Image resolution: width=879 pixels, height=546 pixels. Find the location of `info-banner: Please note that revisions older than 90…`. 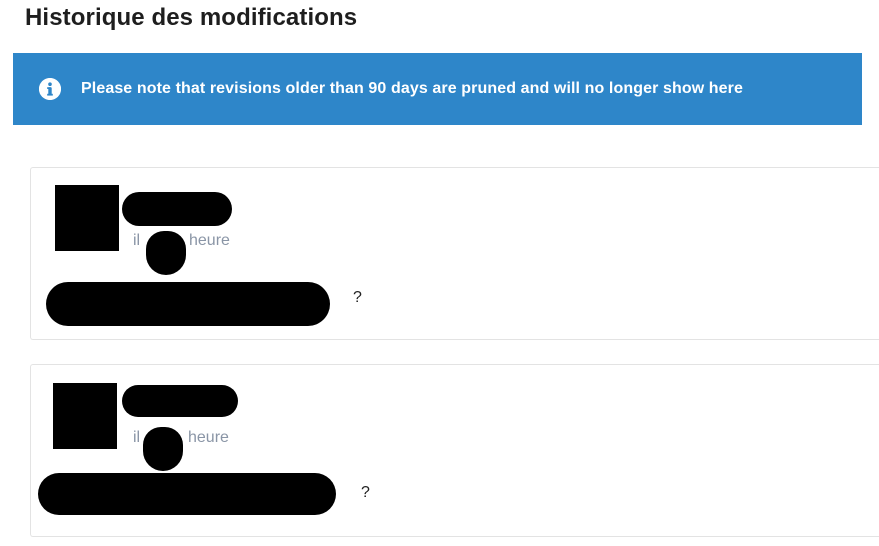

info-banner: Please note that revisions older than 90… is located at coordinates (437, 89).